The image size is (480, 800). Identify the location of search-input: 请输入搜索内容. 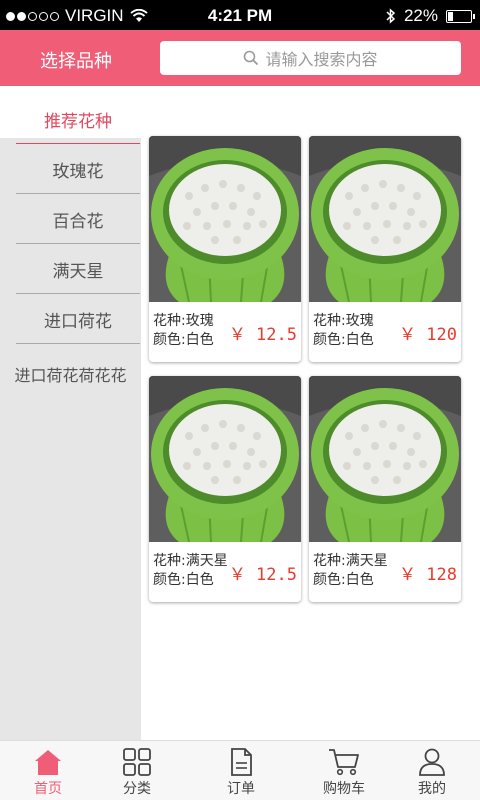
(310, 58).